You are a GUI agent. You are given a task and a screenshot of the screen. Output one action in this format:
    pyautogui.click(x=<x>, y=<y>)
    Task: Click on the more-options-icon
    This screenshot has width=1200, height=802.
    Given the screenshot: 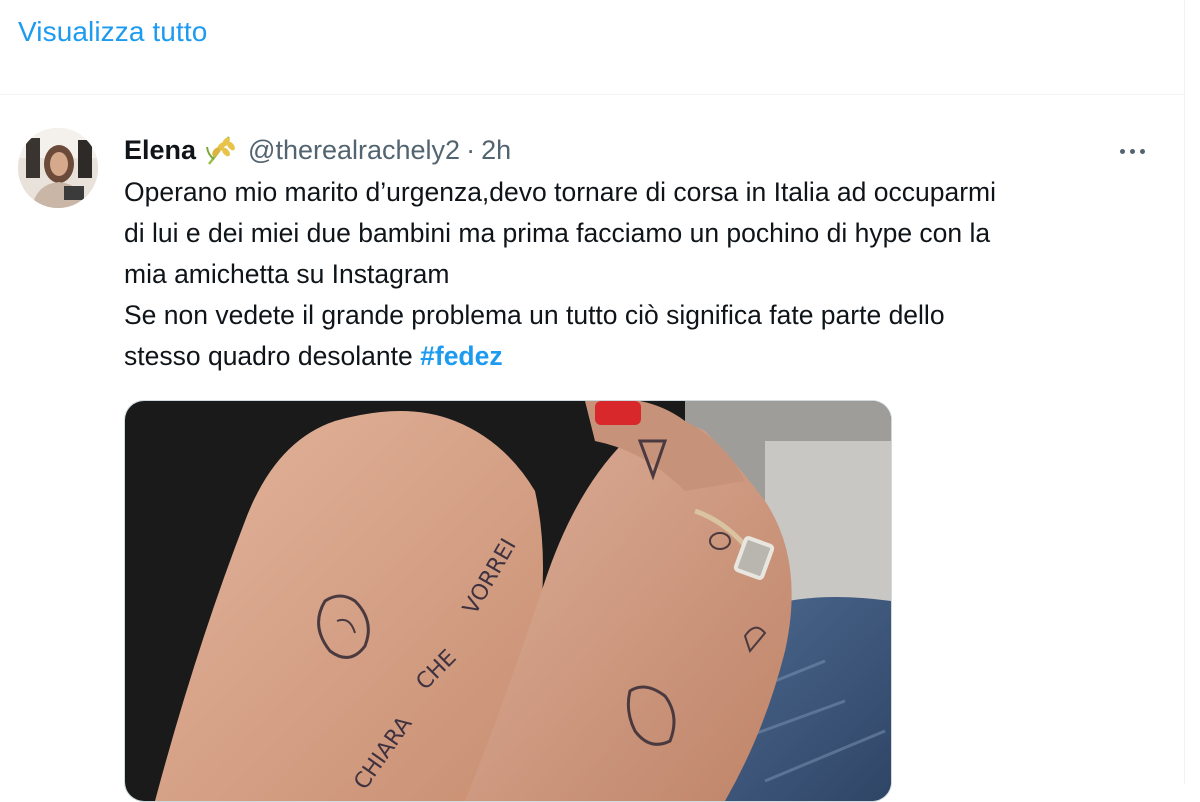 What is the action you would take?
    pyautogui.click(x=1132, y=151)
    